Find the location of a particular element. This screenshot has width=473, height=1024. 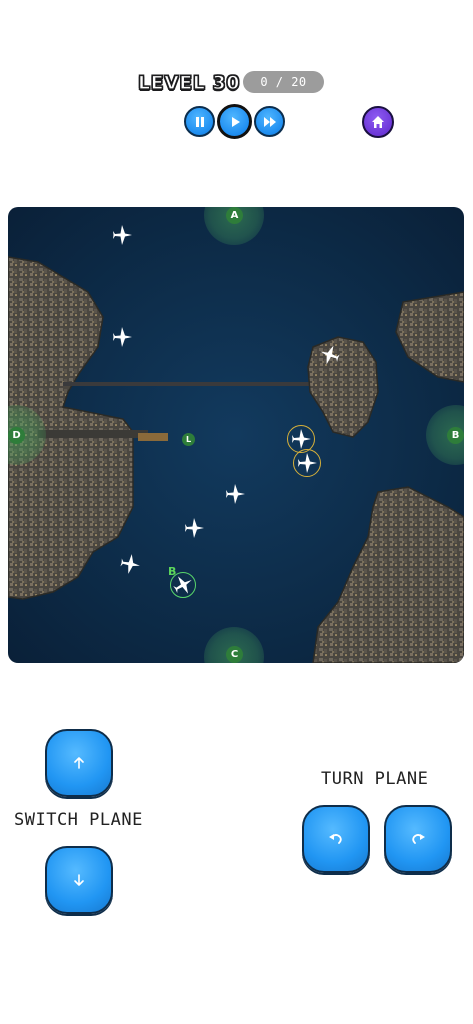

turn-plane-label: TURN PLANE is located at coordinates (375, 779).